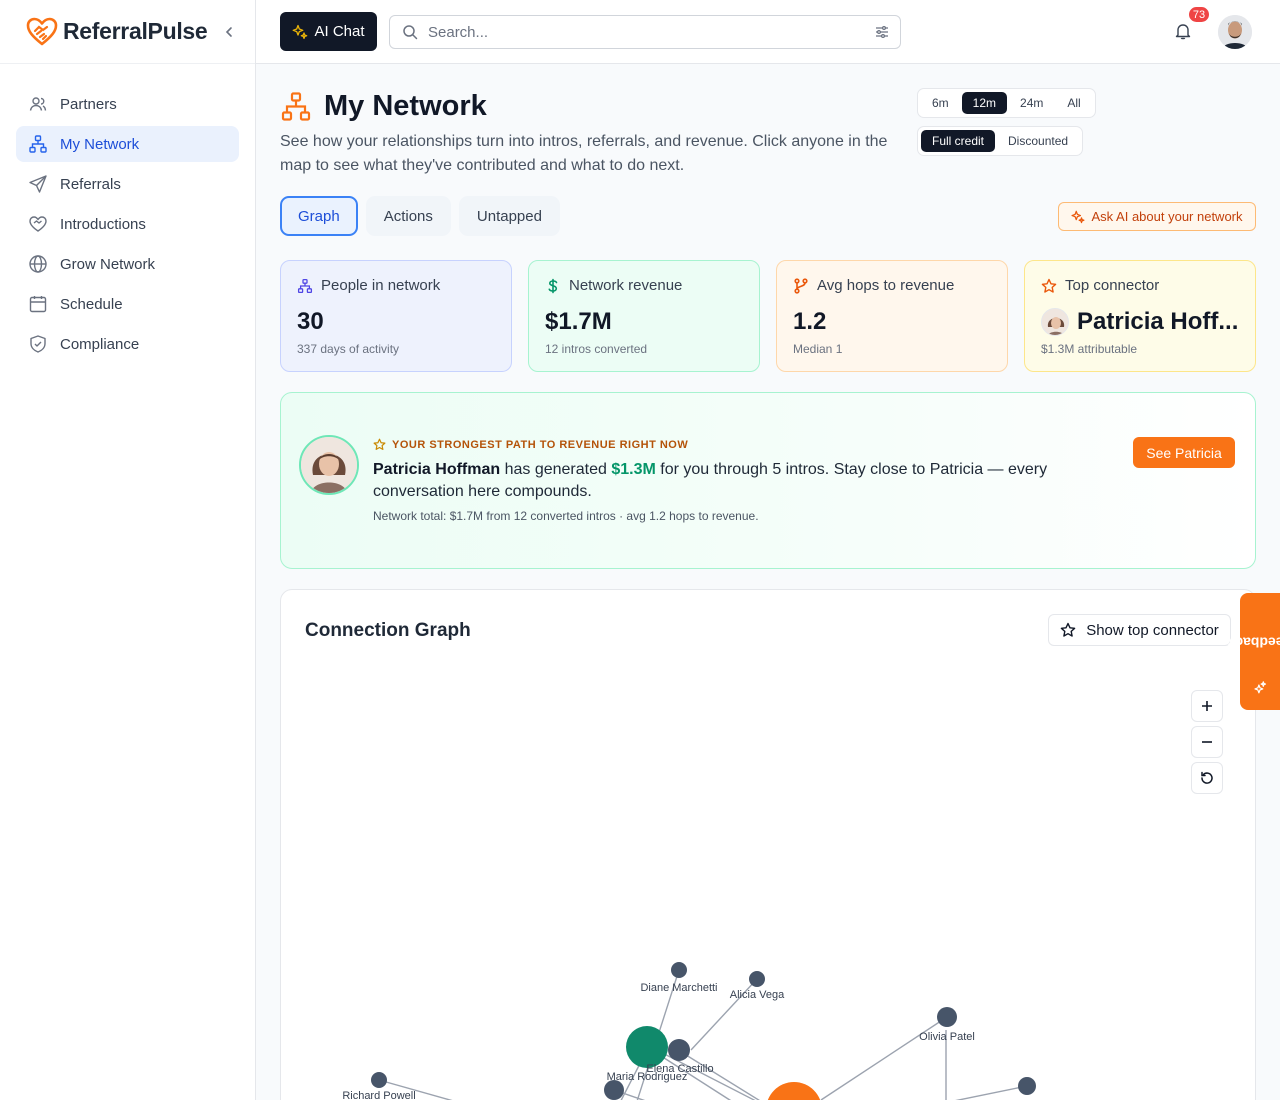  I want to click on sidebar-item-introductions: Introductions, so click(127, 224).